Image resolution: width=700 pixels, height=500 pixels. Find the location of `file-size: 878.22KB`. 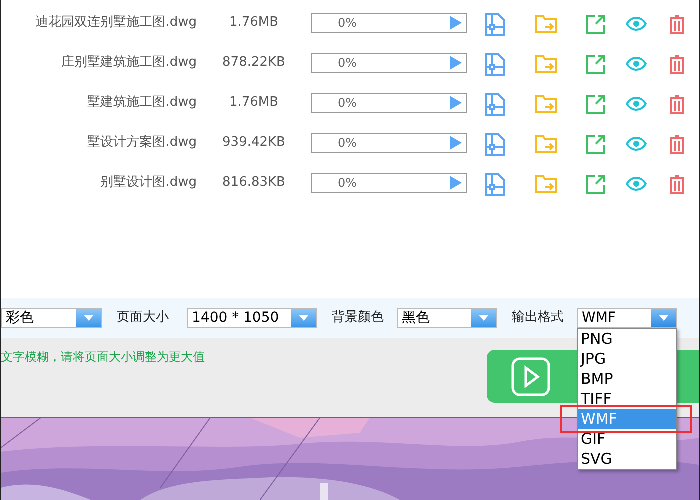

file-size: 878.22KB is located at coordinates (254, 63).